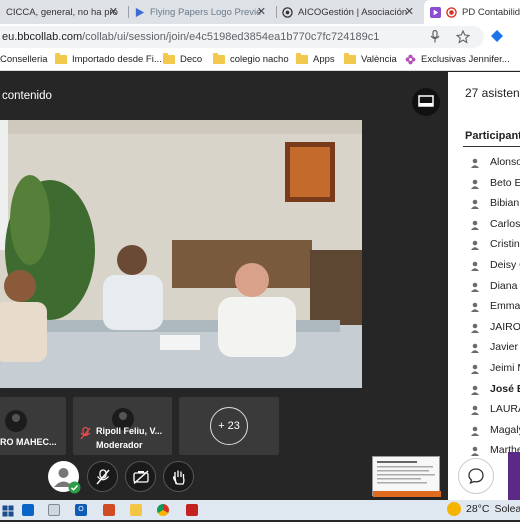 This screenshot has width=520, height=522. I want to click on tab-title: Flying Papers Logo Previe, so click(206, 12).